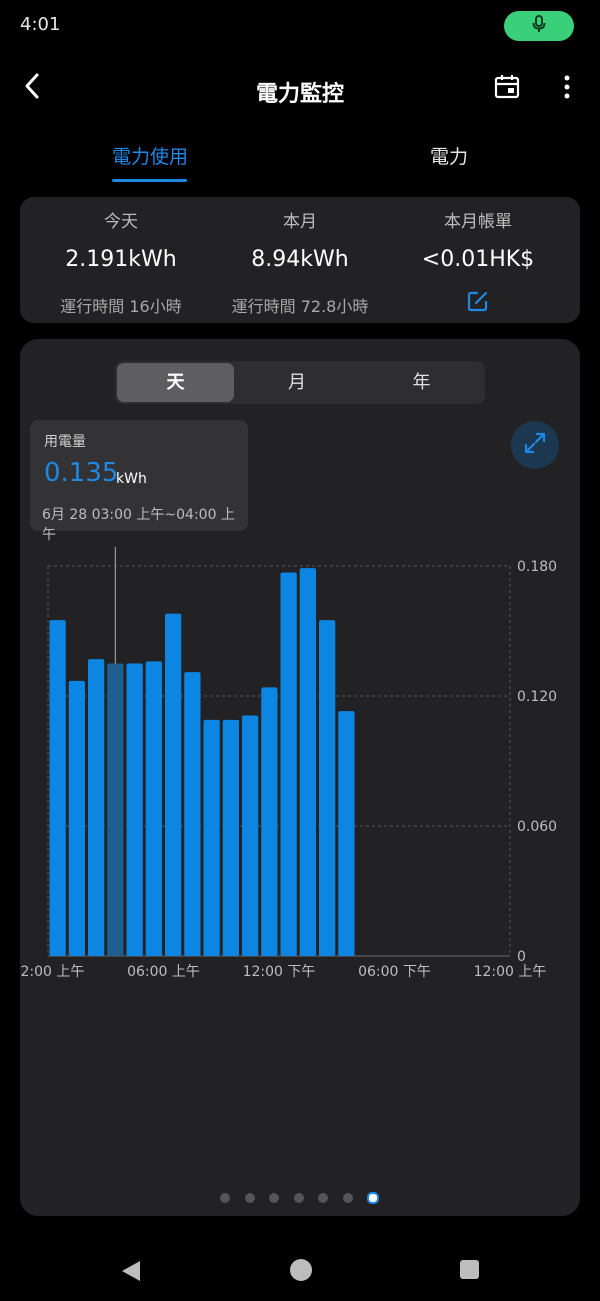  I want to click on range-day-button: 天, so click(175, 382).